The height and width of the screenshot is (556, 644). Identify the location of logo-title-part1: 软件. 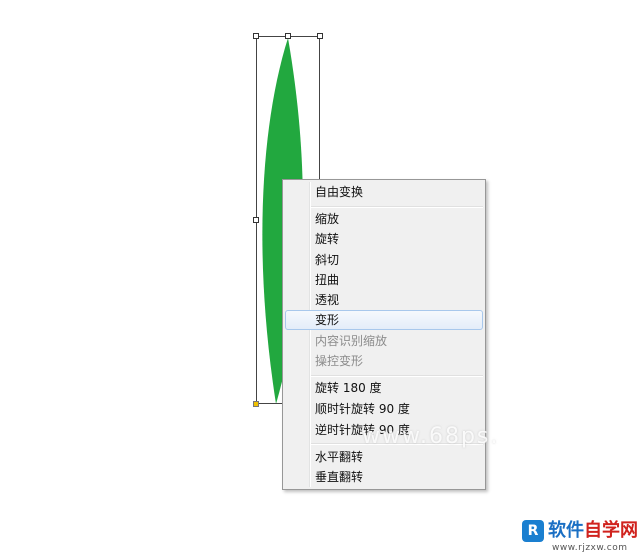
(566, 530).